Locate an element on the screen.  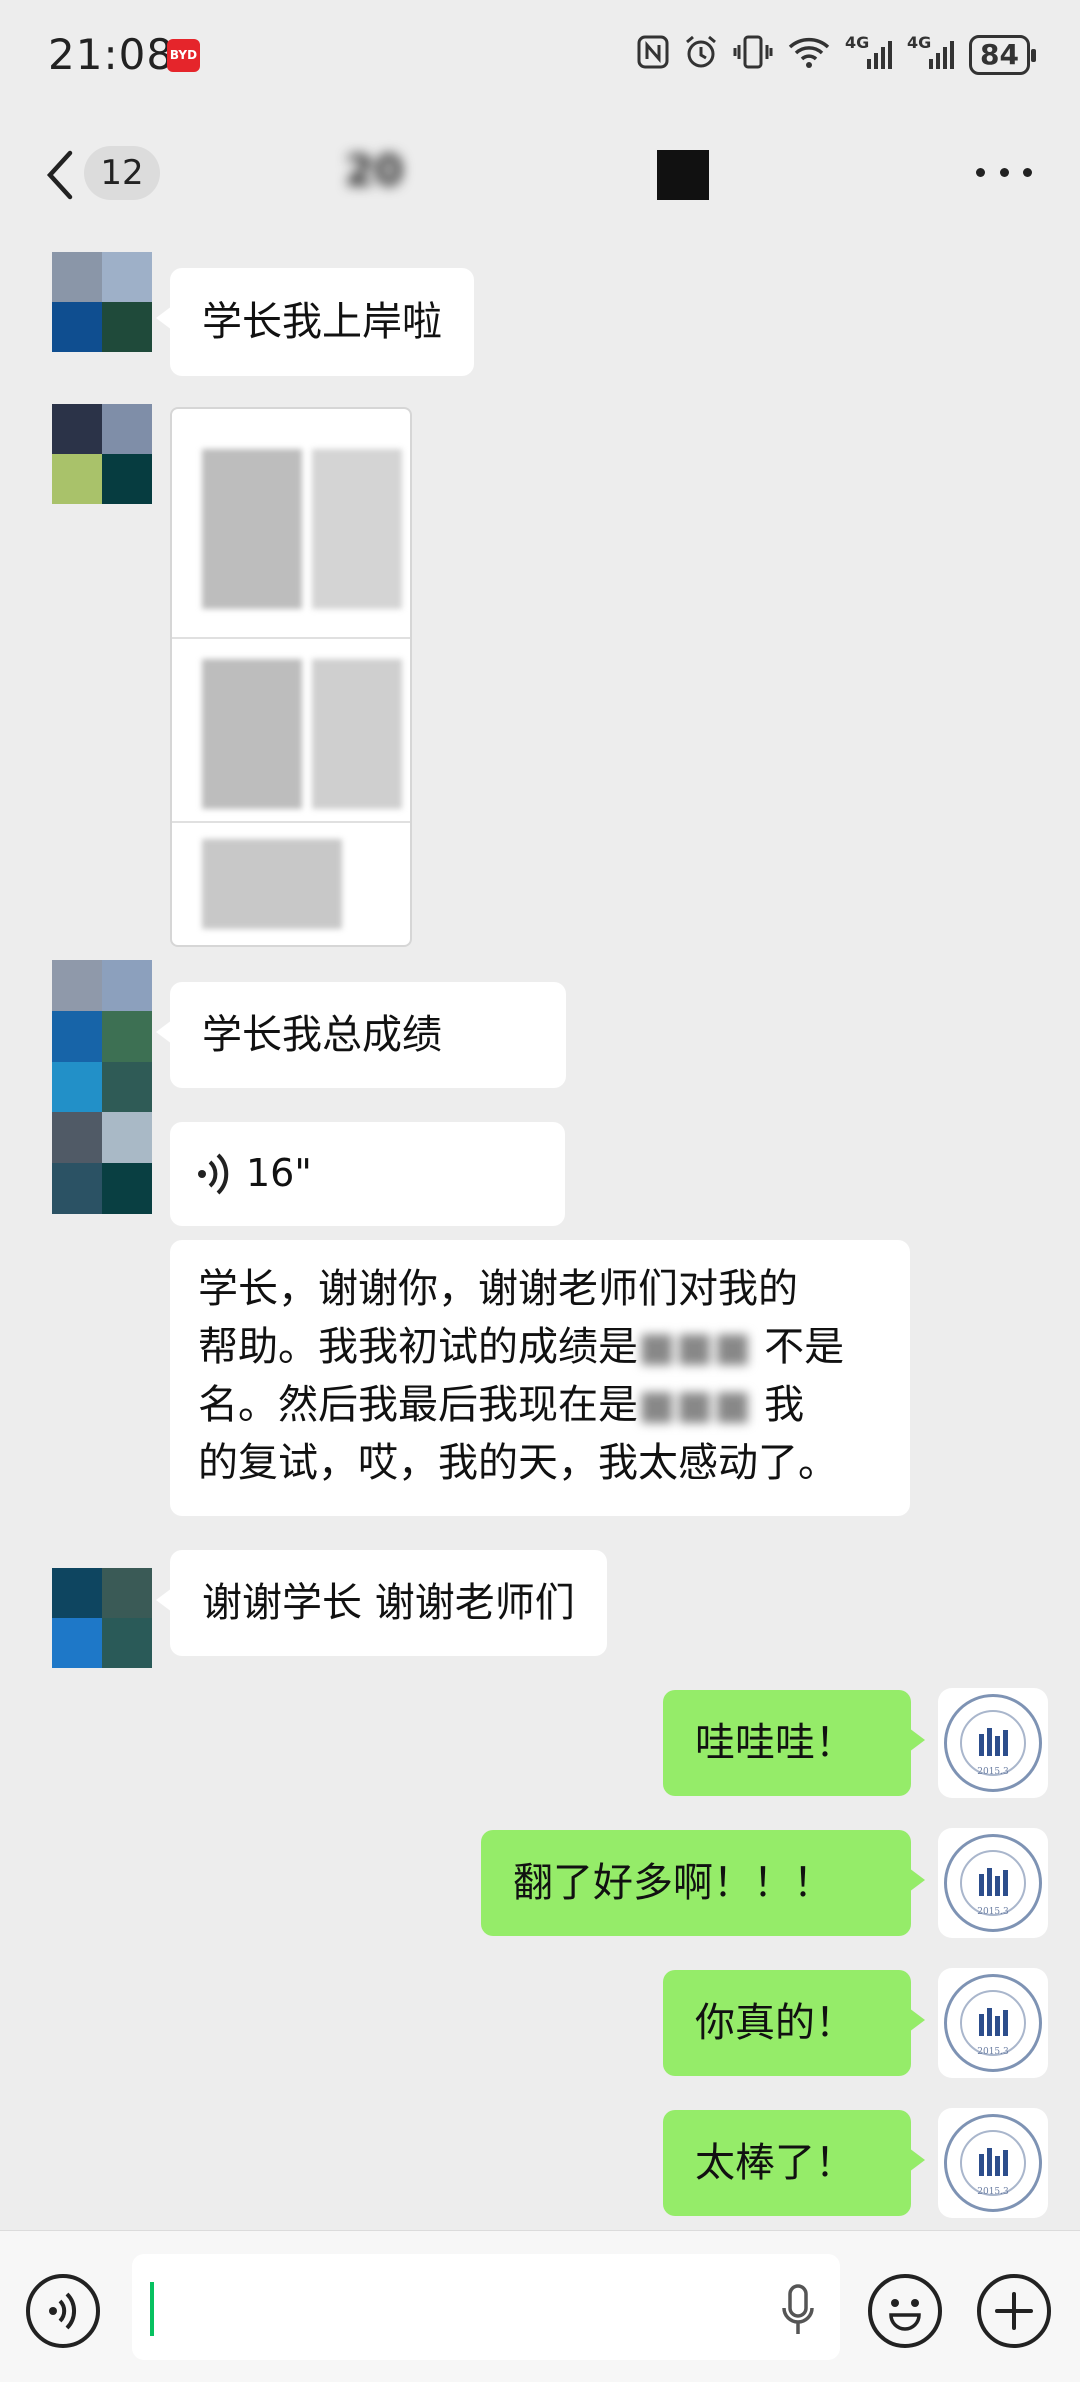
smiley-icon is located at coordinates (905, 2315).